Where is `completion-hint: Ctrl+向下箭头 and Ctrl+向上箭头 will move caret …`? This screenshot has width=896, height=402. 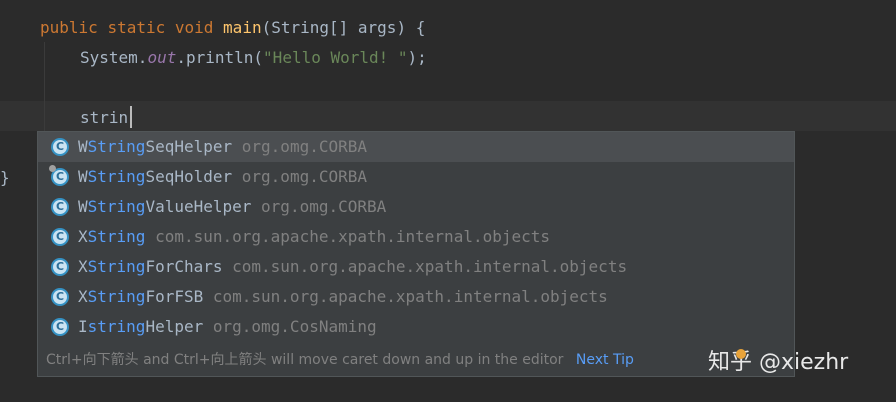
completion-hint: Ctrl+向下箭头 and Ctrl+向上箭头 will move caret … is located at coordinates (340, 360).